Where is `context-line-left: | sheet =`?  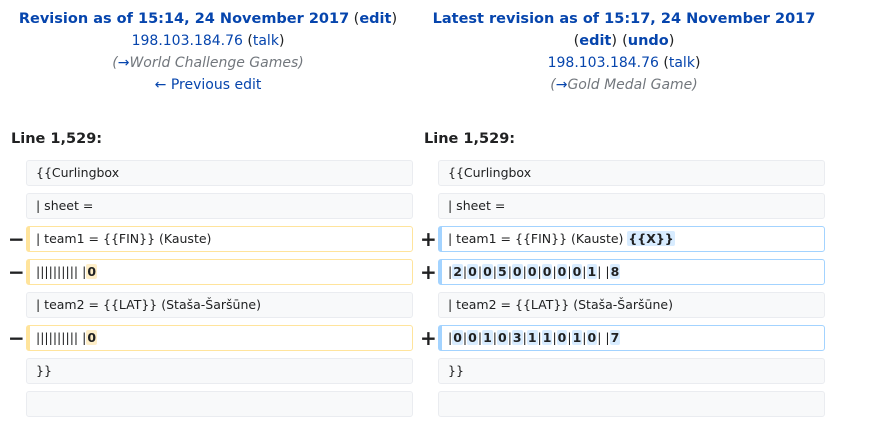 context-line-left: | sheet = is located at coordinates (219, 206).